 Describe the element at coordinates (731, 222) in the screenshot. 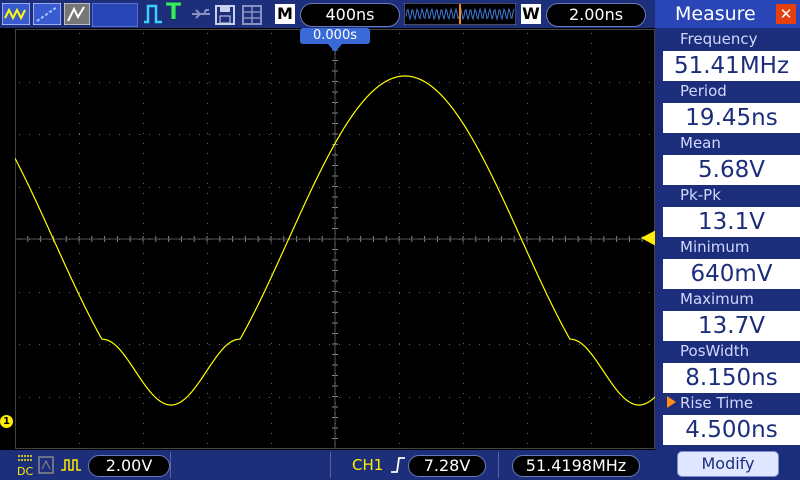

I see `measure-value-pk-pk: 13.1V` at that location.